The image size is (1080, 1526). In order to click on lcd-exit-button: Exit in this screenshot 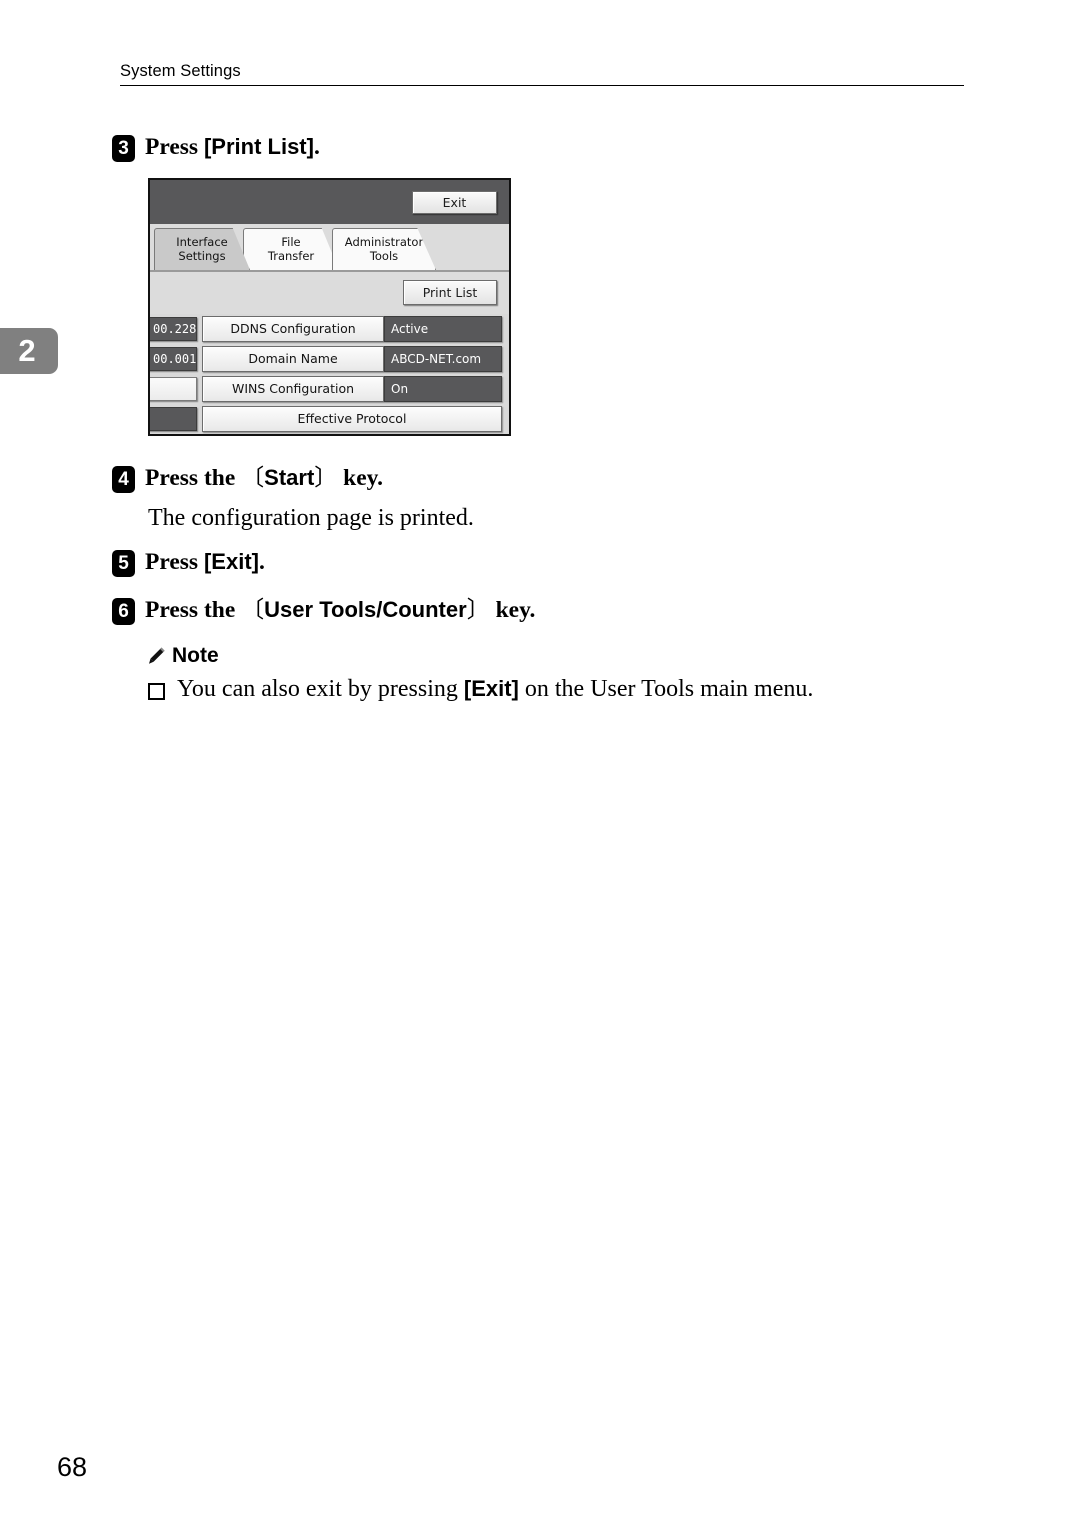, I will do `click(454, 202)`.